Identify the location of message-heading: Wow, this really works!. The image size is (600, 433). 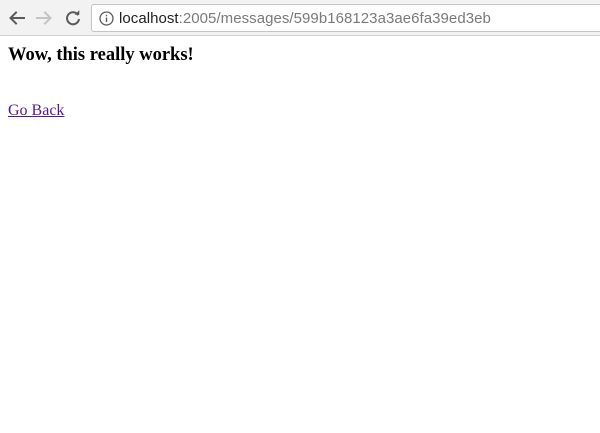
(101, 55).